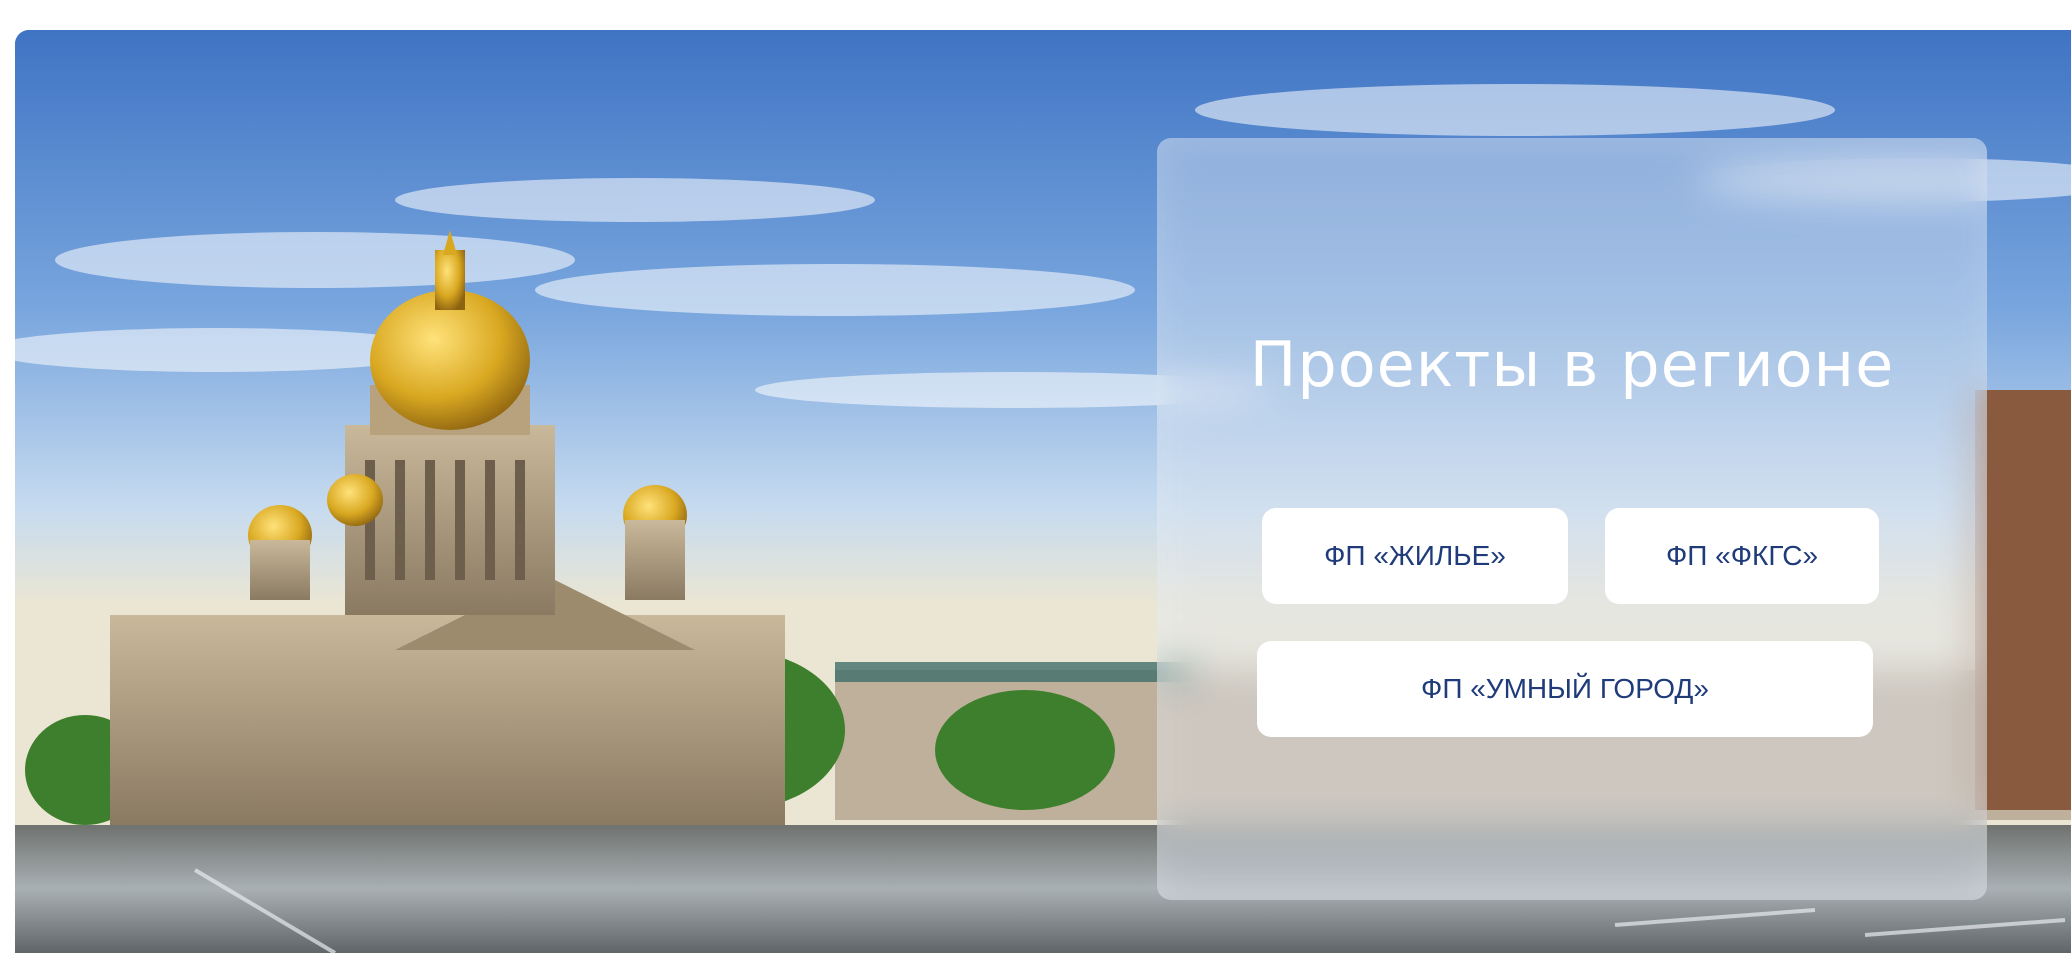  I want to click on panel-title: Проекты в регионе, so click(1572, 364).